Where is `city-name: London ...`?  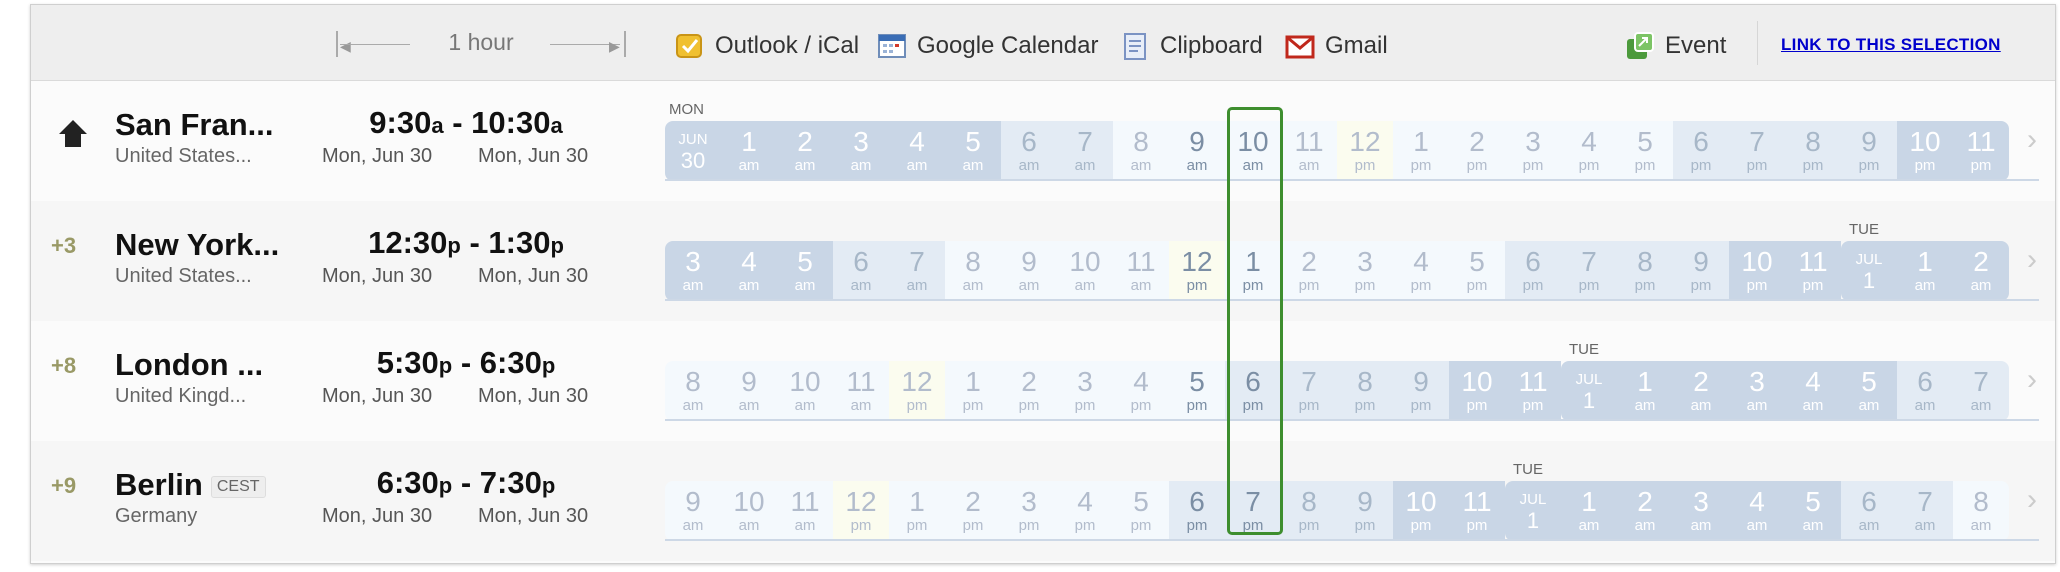 city-name: London ... is located at coordinates (189, 365).